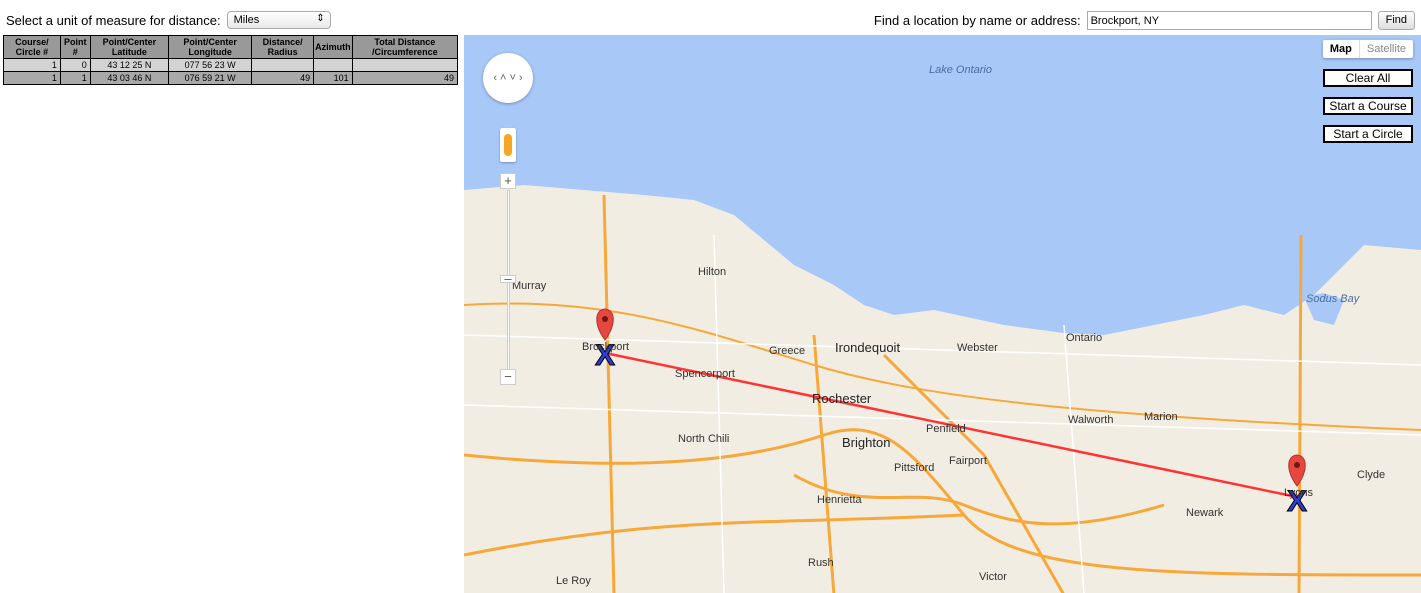 This screenshot has width=1421, height=593. I want to click on place-label: Rochester, so click(842, 398).